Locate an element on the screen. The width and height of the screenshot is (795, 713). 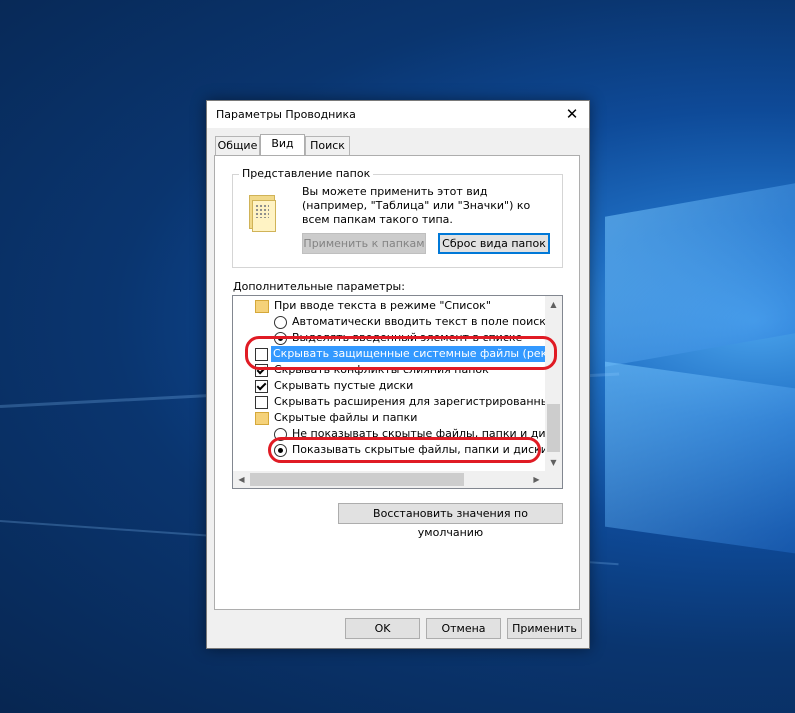
apply-button: Применить is located at coordinates (544, 628).